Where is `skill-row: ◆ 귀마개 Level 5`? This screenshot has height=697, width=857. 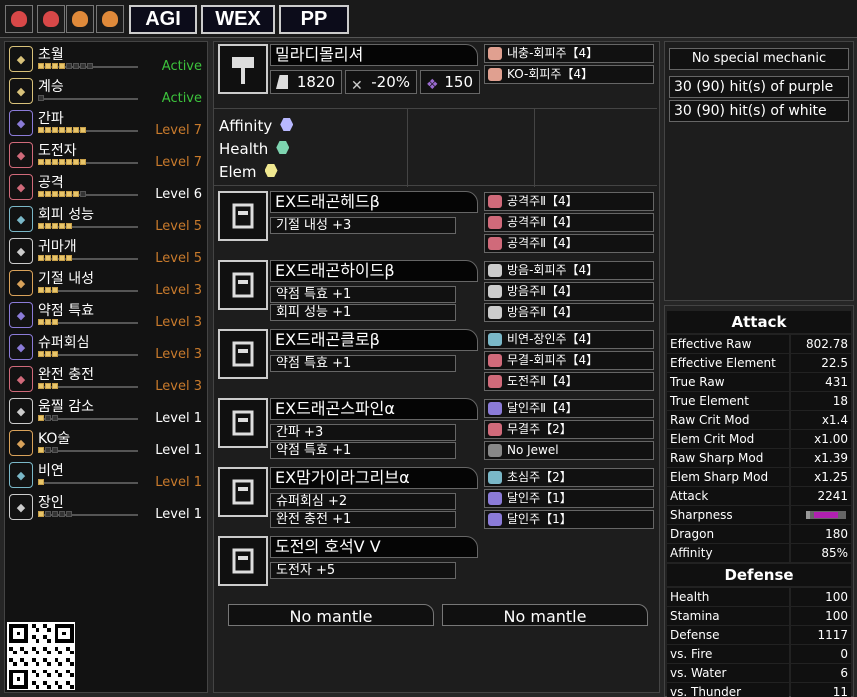
skill-row: ◆ 귀마개 Level 5 is located at coordinates (106, 251).